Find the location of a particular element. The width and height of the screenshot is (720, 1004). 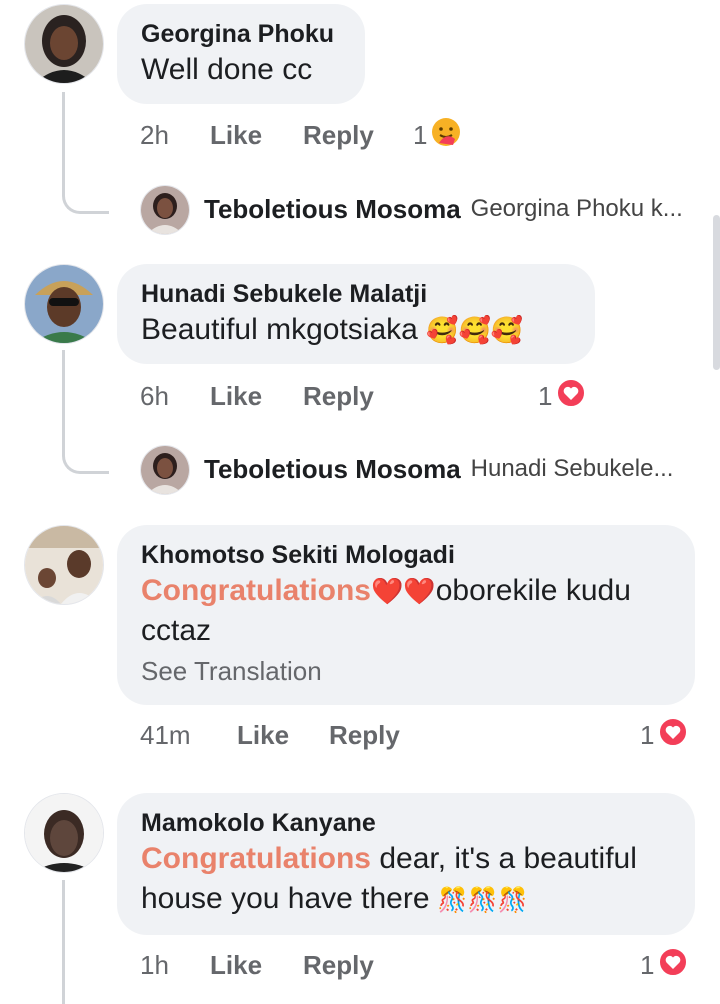

commenter-name: Khomotso Sekiti Mologadi is located at coordinates (406, 555).